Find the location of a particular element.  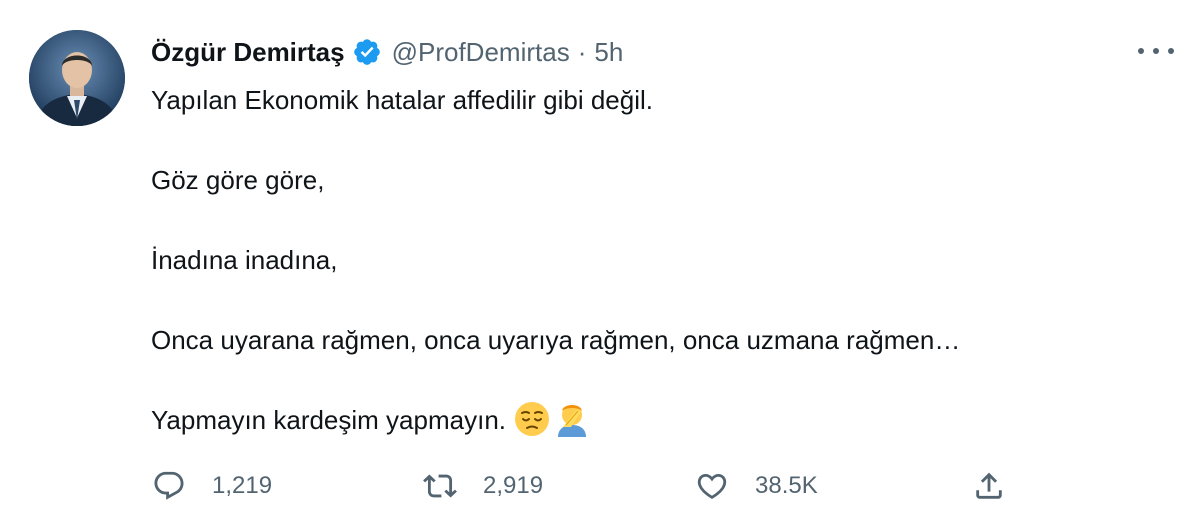

tweet-timestamp: 5h is located at coordinates (608, 52).